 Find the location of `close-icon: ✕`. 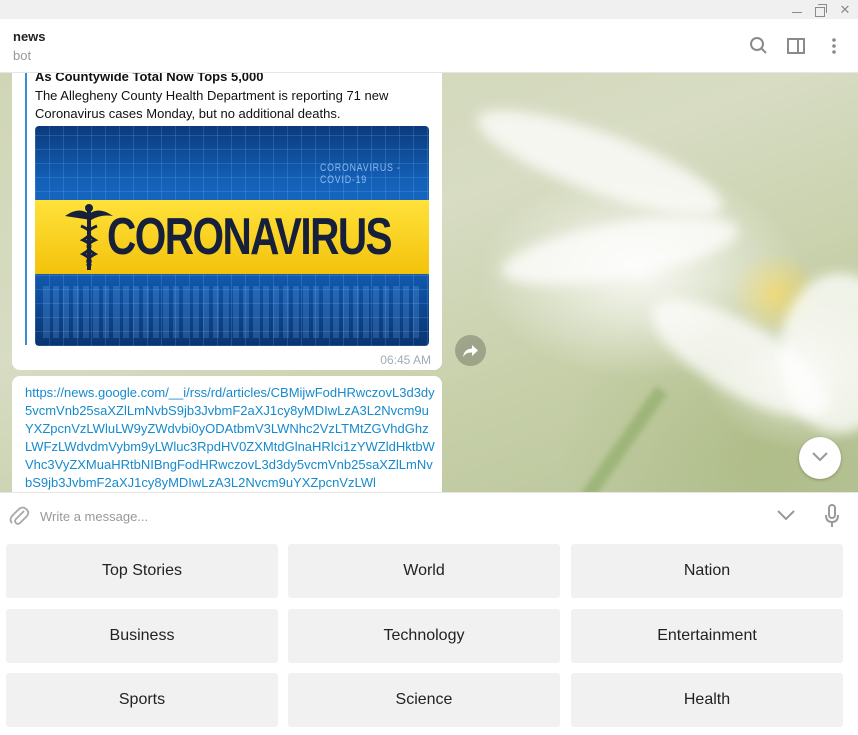

close-icon: ✕ is located at coordinates (845, 9).